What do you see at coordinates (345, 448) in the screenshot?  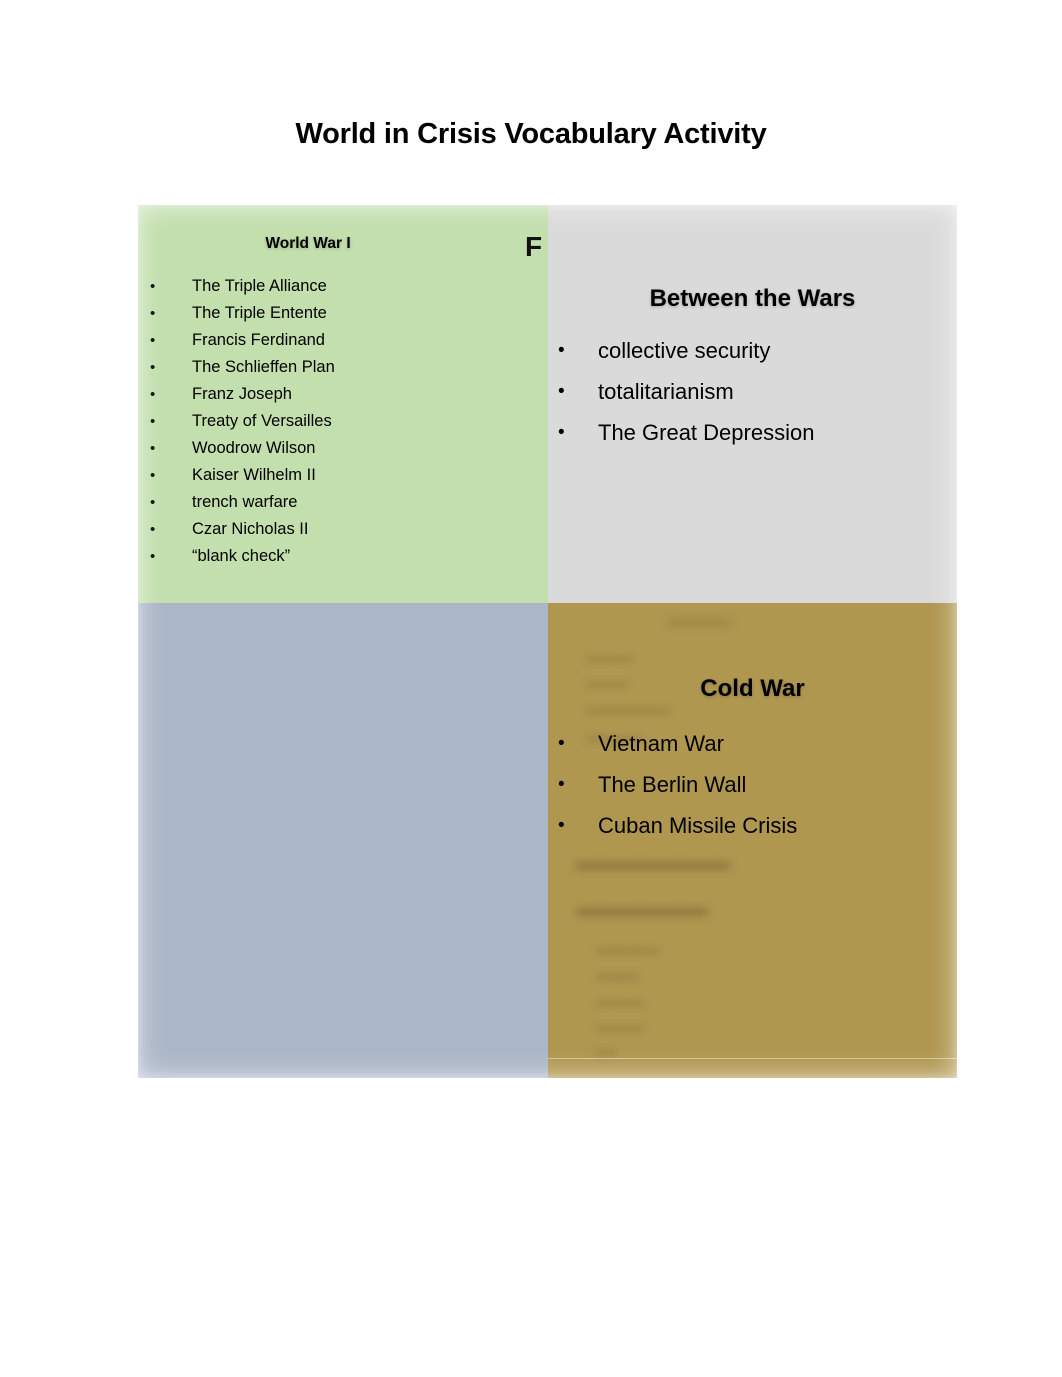 I see `list-item: • Woodrow Wilson` at bounding box center [345, 448].